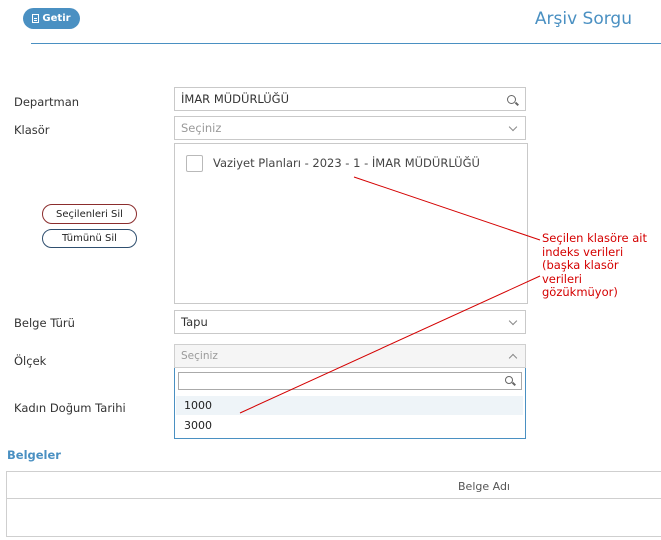  I want to click on table-header: Belge Adı, so click(334, 485).